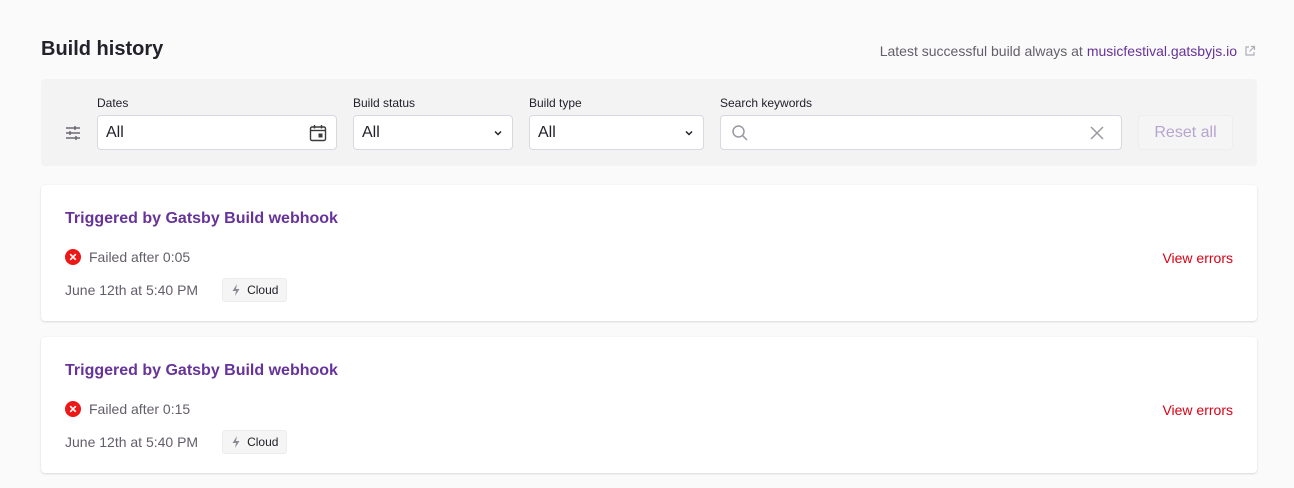  What do you see at coordinates (740, 132) in the screenshot?
I see `search-icon` at bounding box center [740, 132].